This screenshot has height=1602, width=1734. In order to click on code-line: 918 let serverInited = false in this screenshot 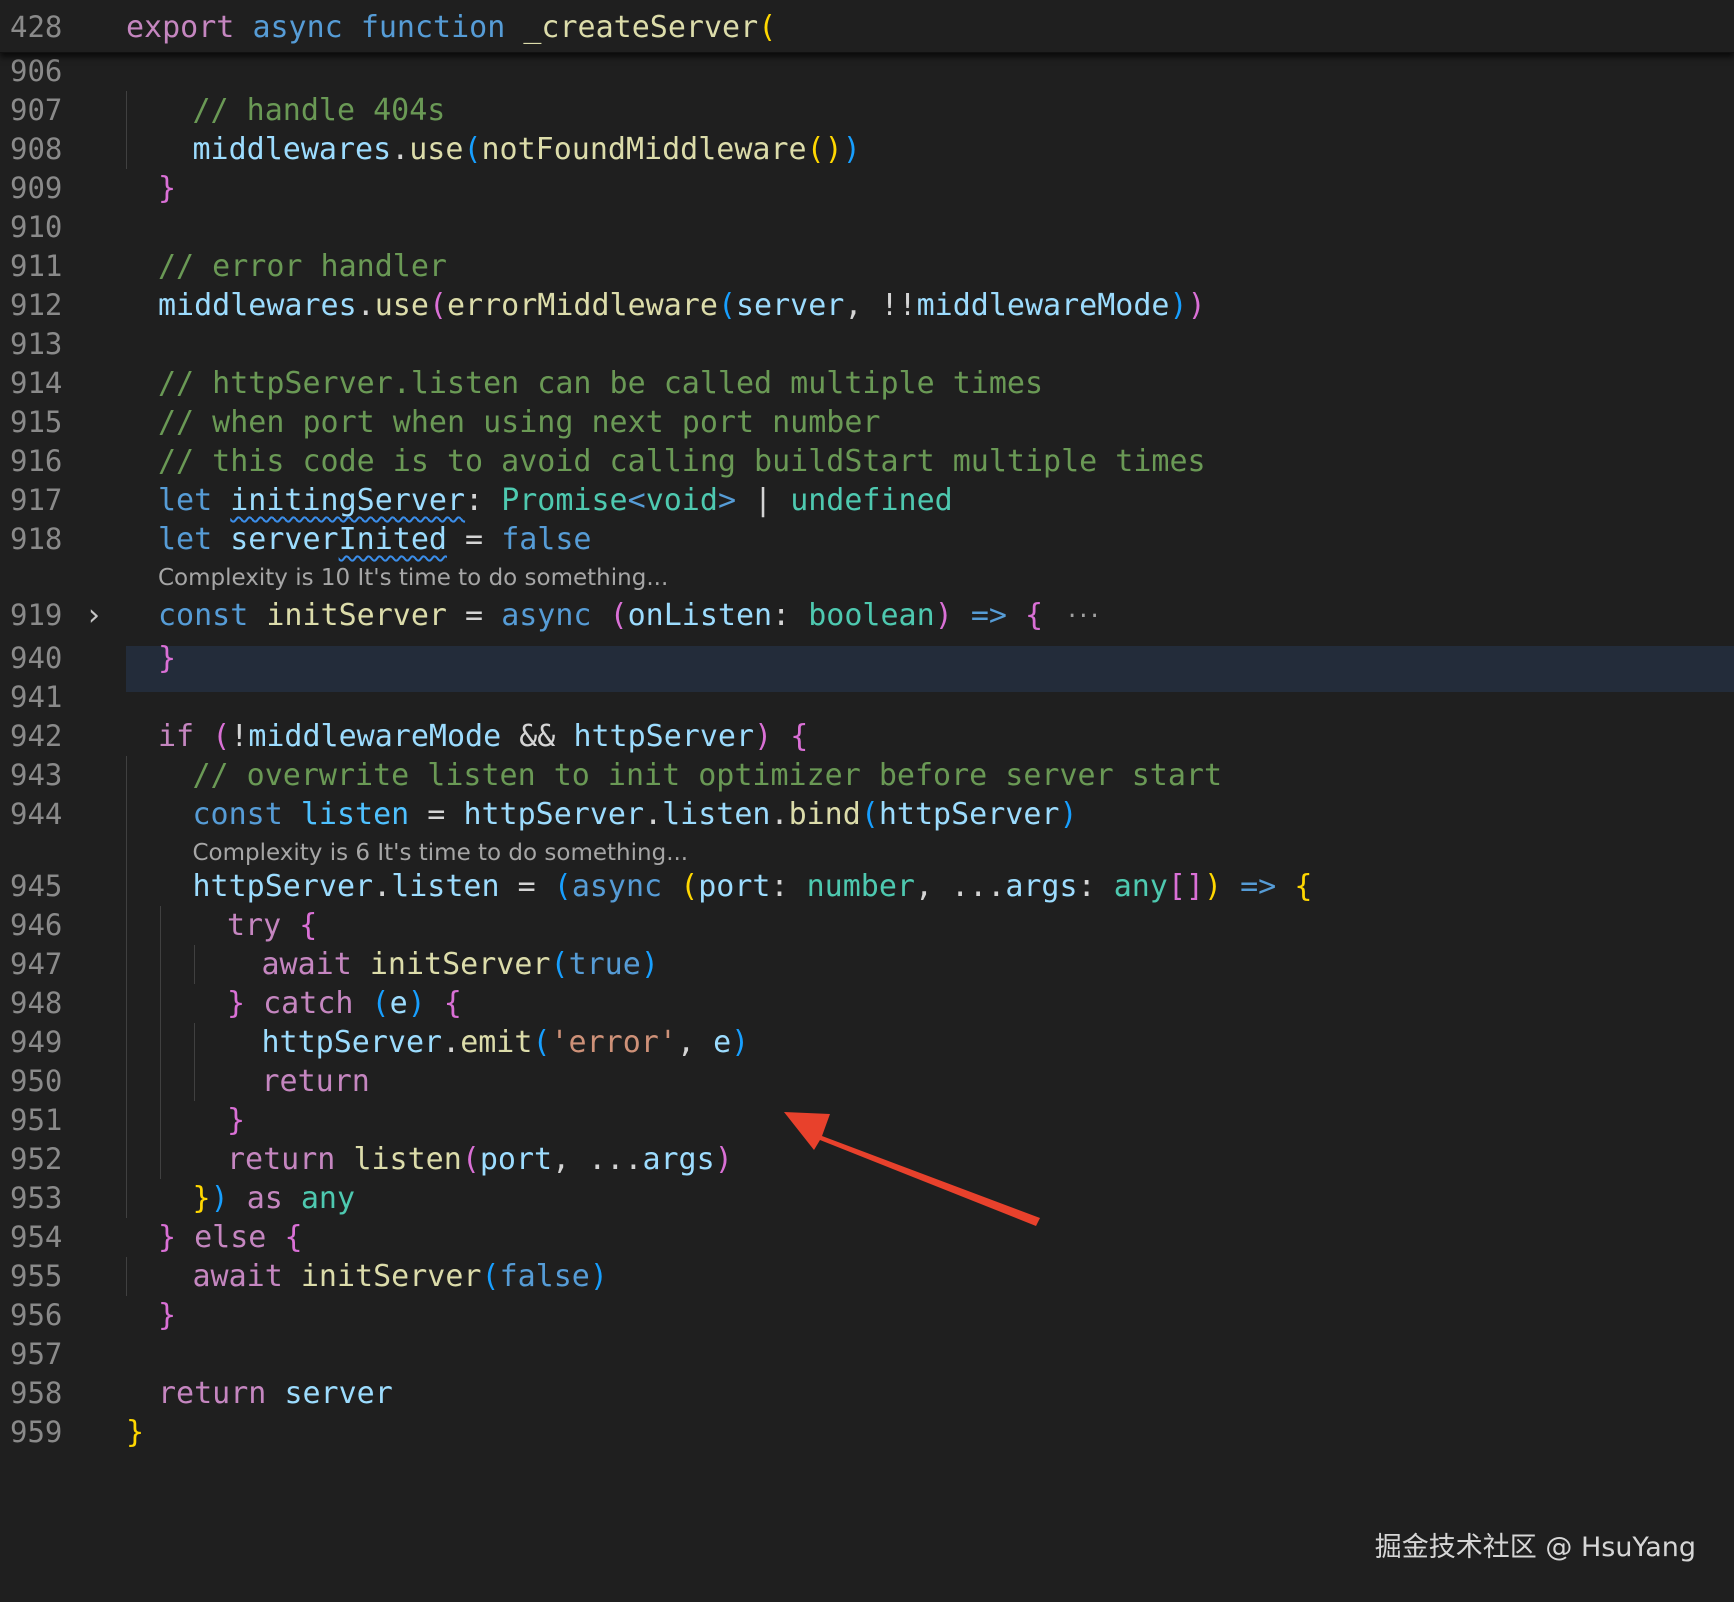, I will do `click(867, 539)`.